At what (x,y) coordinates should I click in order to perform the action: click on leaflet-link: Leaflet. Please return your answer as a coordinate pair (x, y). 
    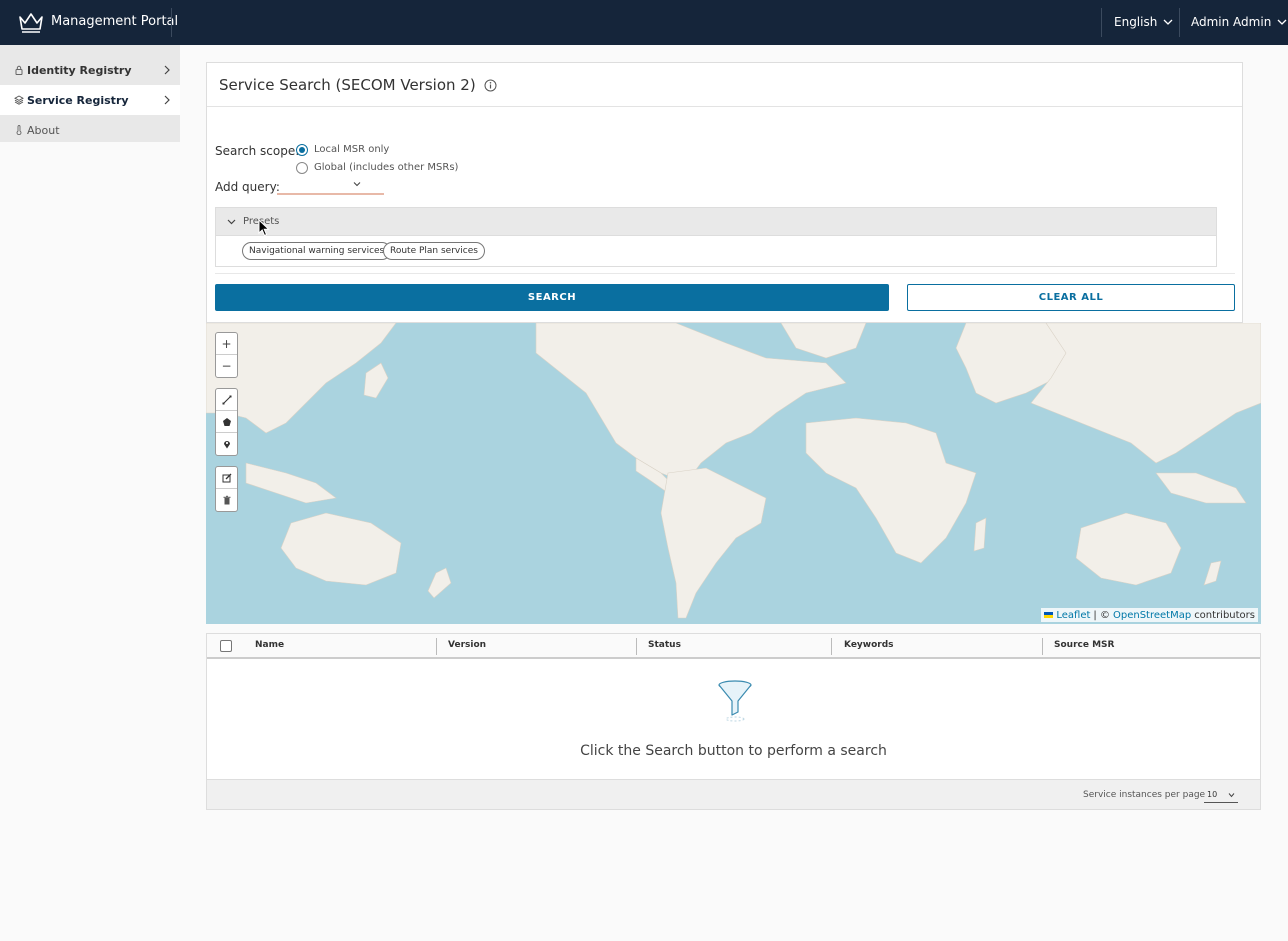
    Looking at the image, I should click on (1073, 615).